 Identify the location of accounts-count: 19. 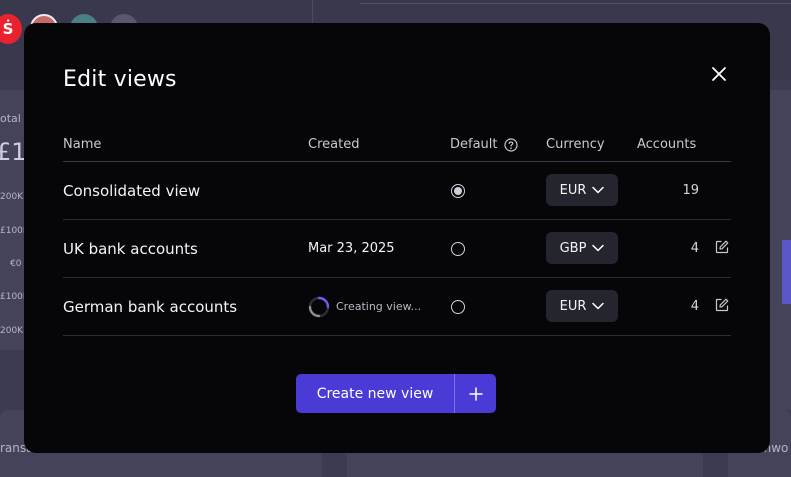
(690, 190).